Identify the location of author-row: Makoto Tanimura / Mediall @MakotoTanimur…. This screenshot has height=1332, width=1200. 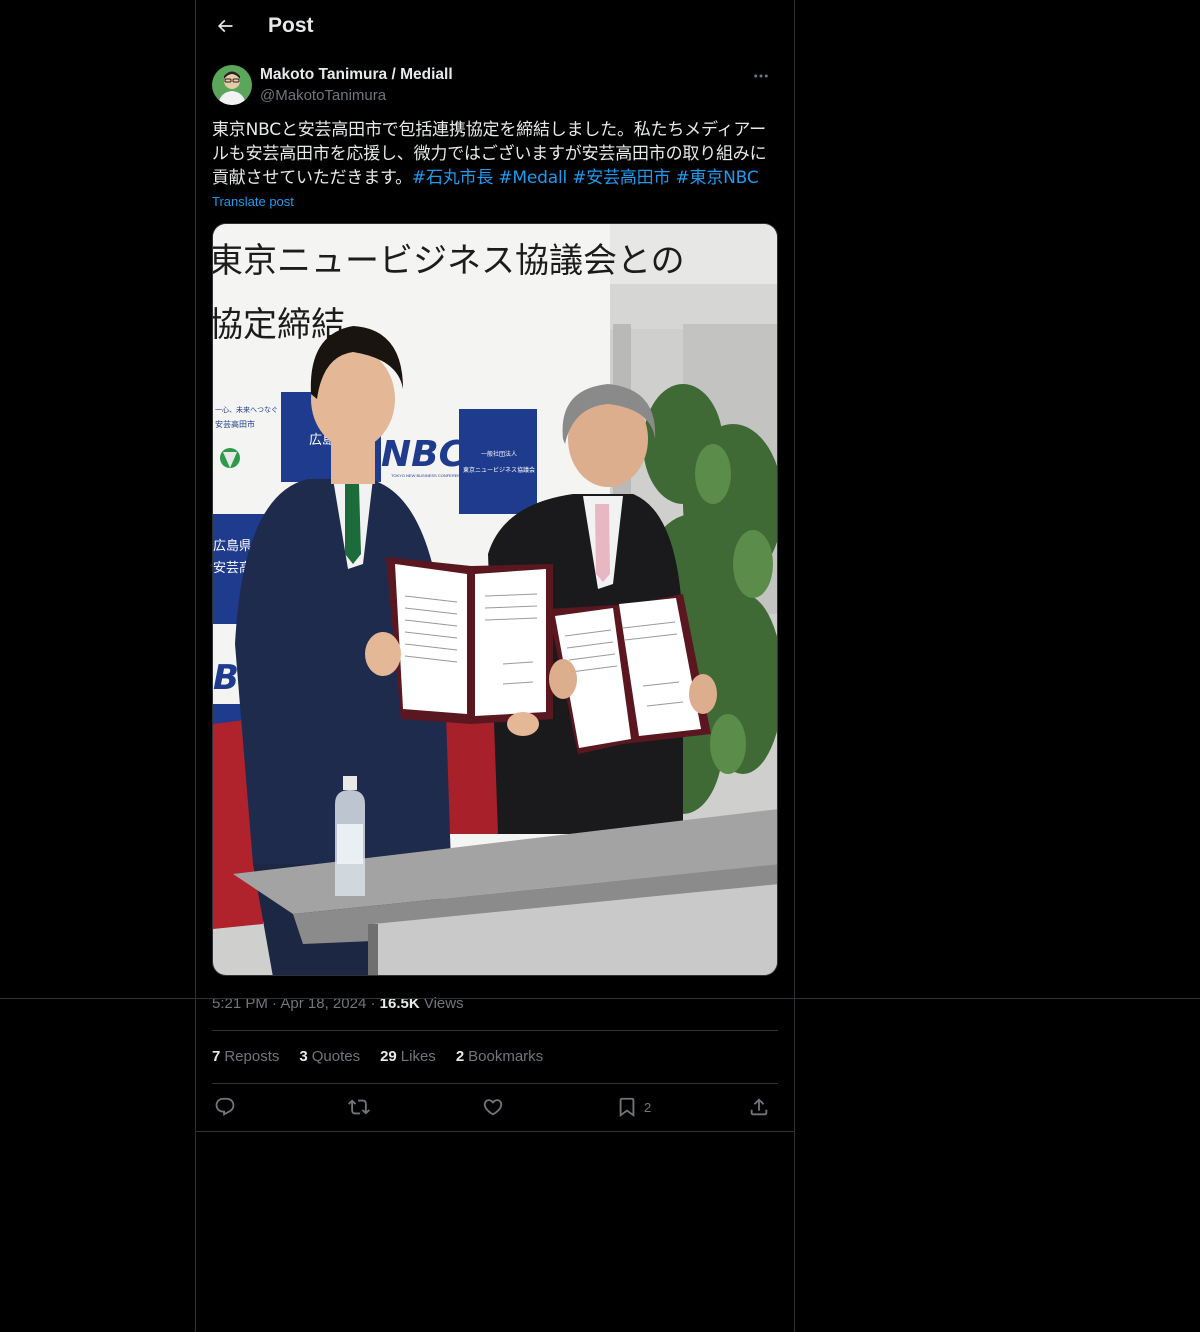
(495, 86).